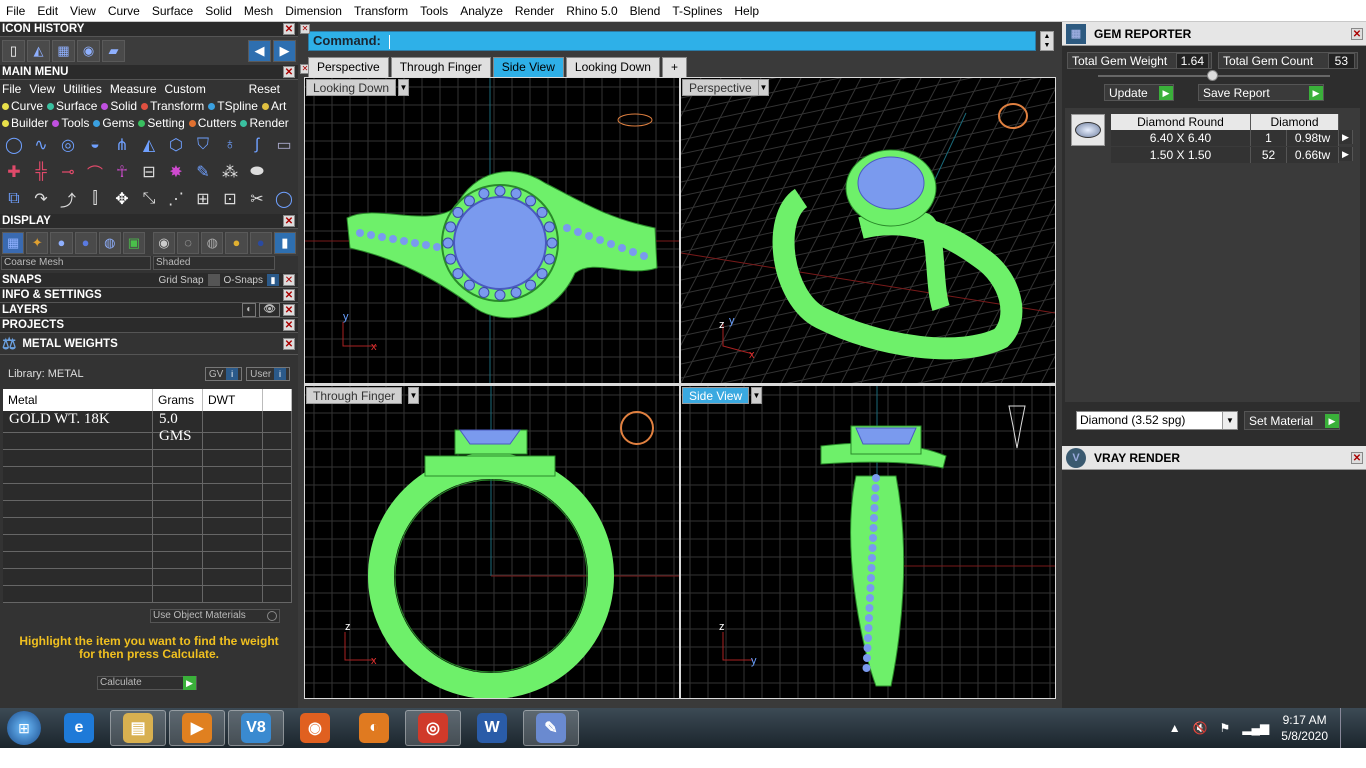  I want to click on layers-header: LAYERS ◐ 👁 ✕, so click(149, 310).